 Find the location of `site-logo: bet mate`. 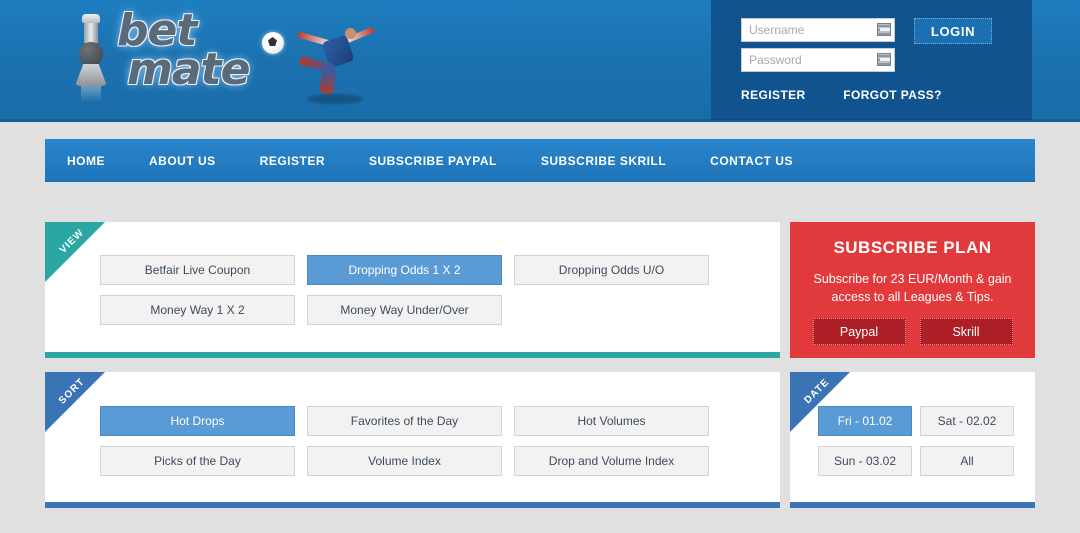

site-logo: bet mate is located at coordinates (215, 62).